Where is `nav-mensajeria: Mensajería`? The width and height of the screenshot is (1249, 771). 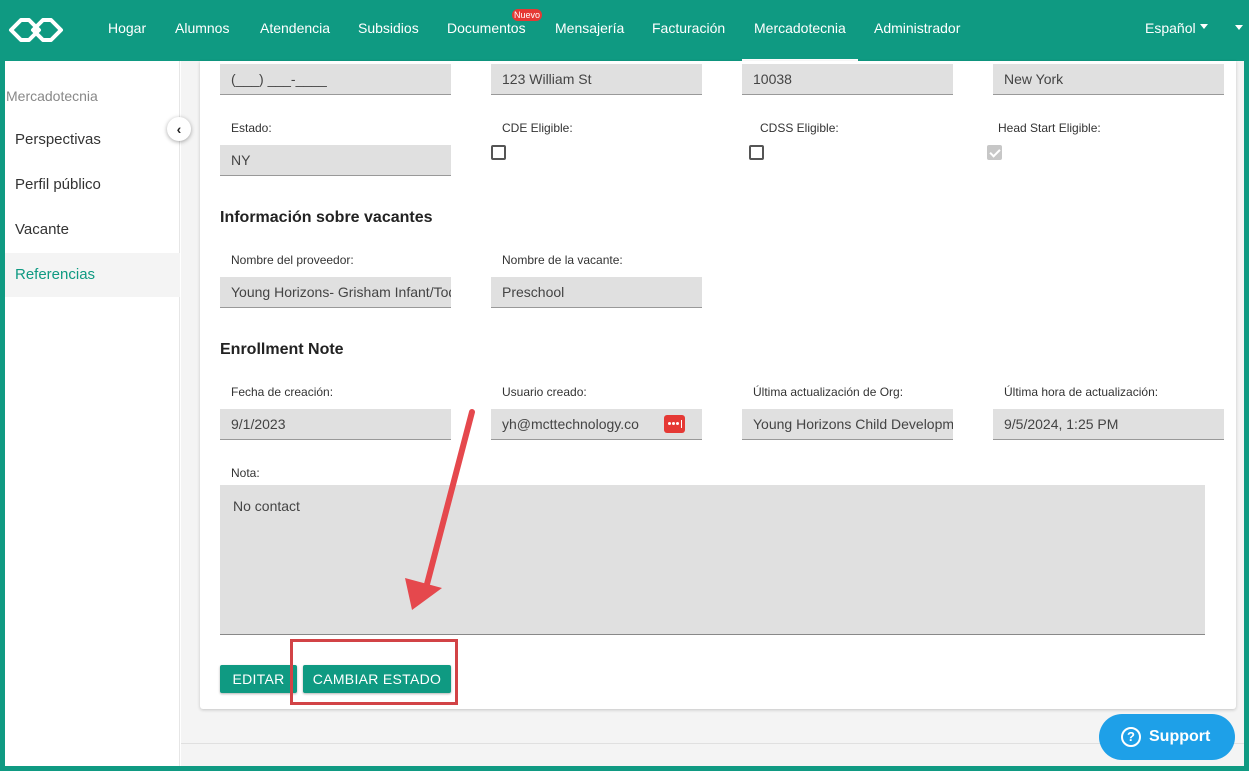
nav-mensajeria: Mensajería is located at coordinates (589, 33).